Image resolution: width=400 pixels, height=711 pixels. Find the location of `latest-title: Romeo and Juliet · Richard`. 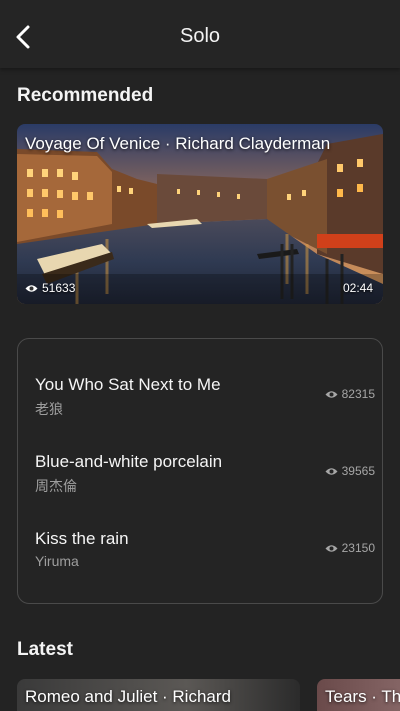

latest-title: Romeo and Juliet · Richard is located at coordinates (128, 696).